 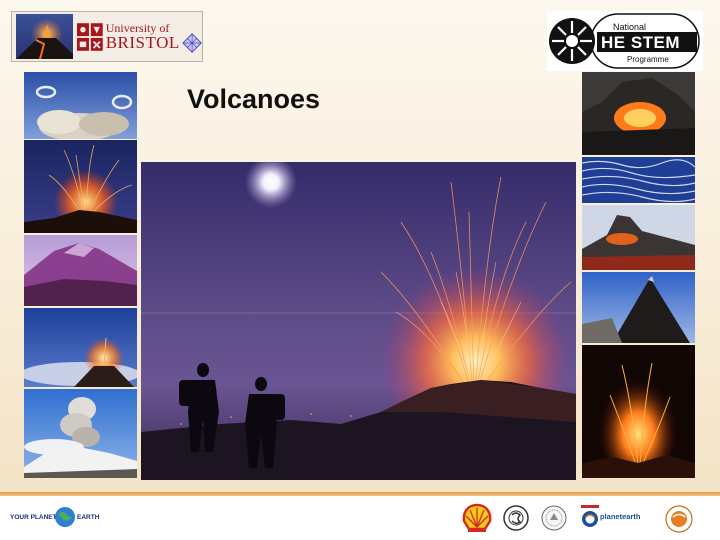 What do you see at coordinates (254, 99) in the screenshot?
I see `page-title: Volcanoes` at bounding box center [254, 99].